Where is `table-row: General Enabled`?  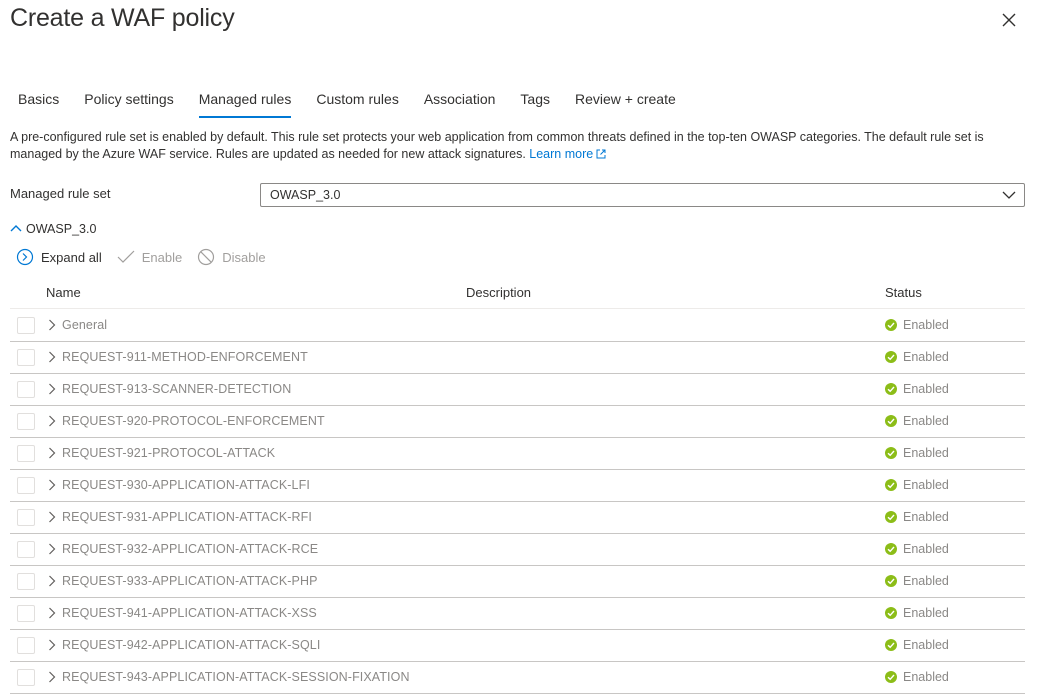
table-row: General Enabled is located at coordinates (517, 326).